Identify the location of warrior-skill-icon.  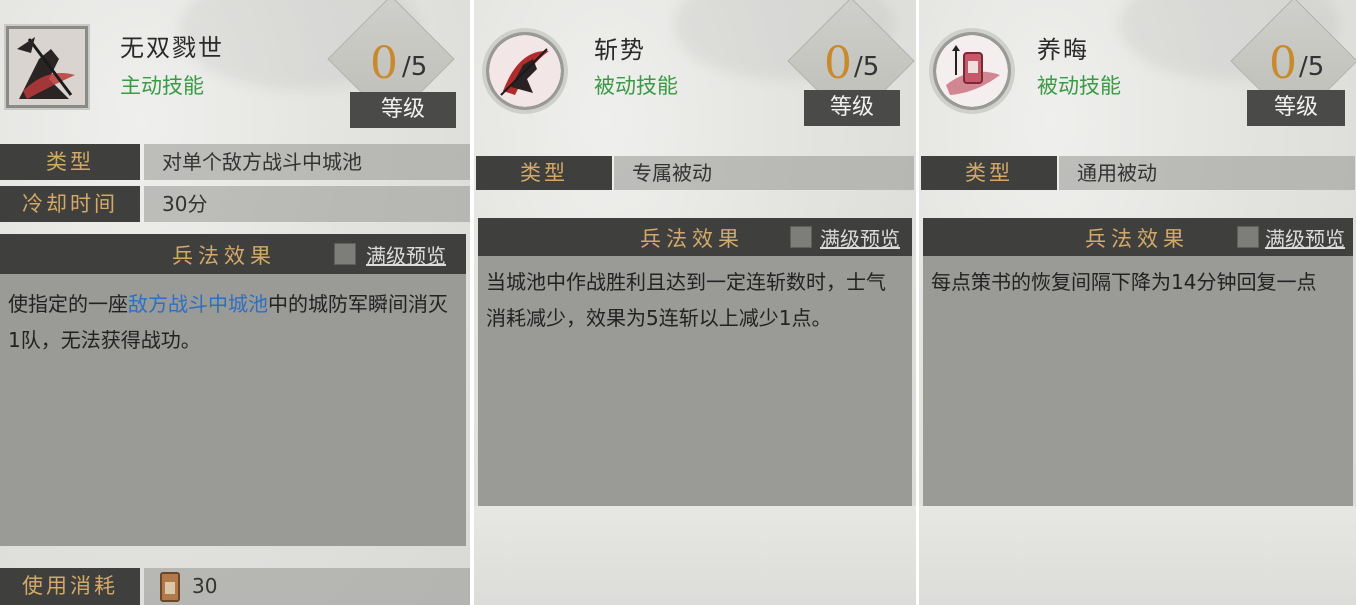
(47, 67).